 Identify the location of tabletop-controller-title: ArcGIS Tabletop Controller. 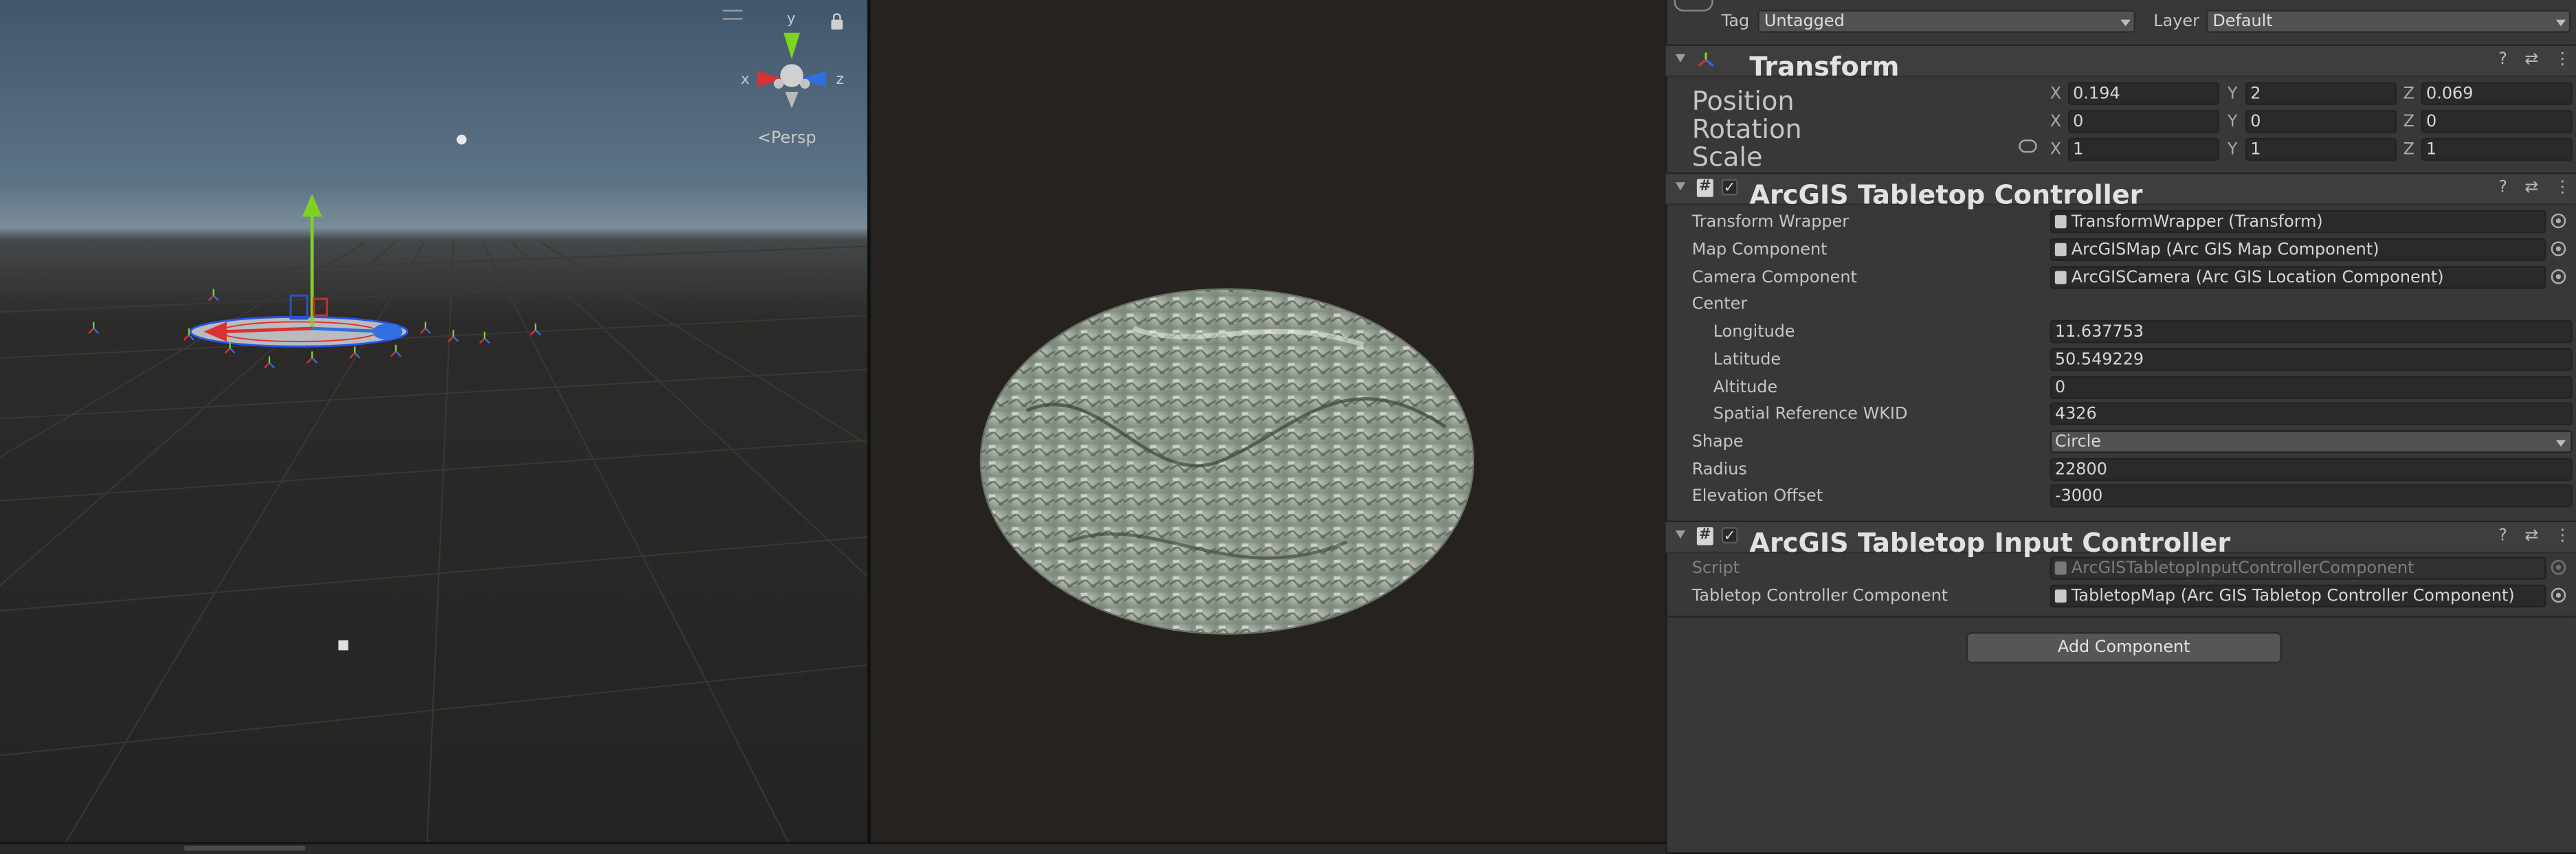
(1946, 194).